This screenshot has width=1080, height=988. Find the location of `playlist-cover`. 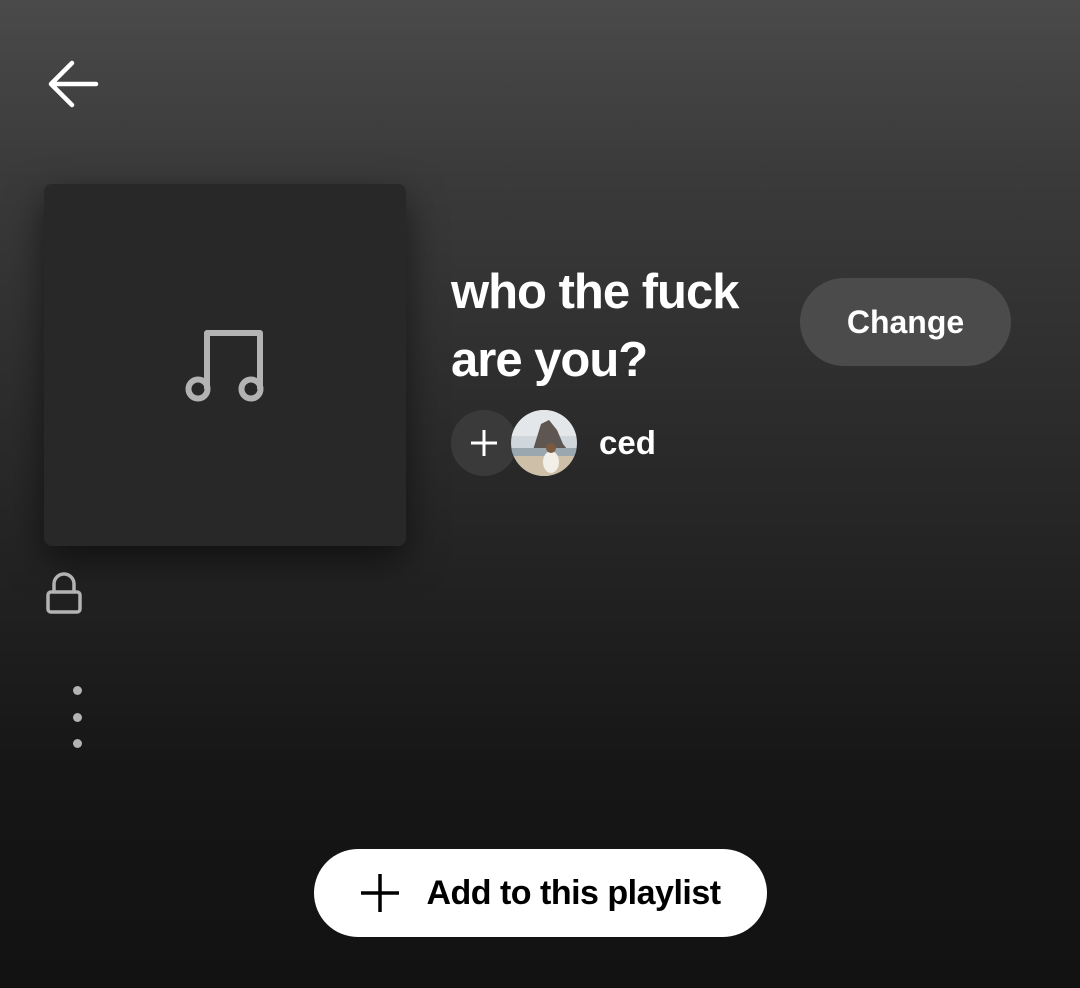

playlist-cover is located at coordinates (225, 365).